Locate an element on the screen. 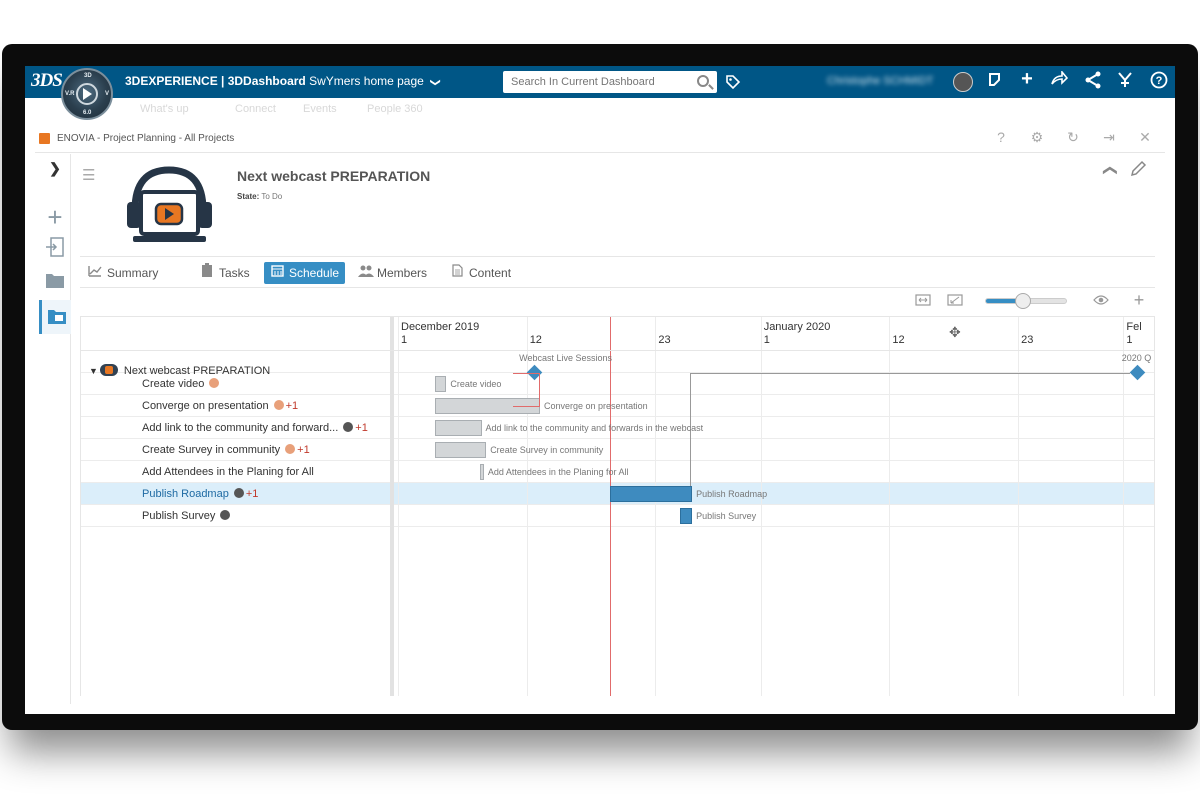 The image size is (1200, 805). task-name-text: Add Attendees in the Planing for All is located at coordinates (228, 472).